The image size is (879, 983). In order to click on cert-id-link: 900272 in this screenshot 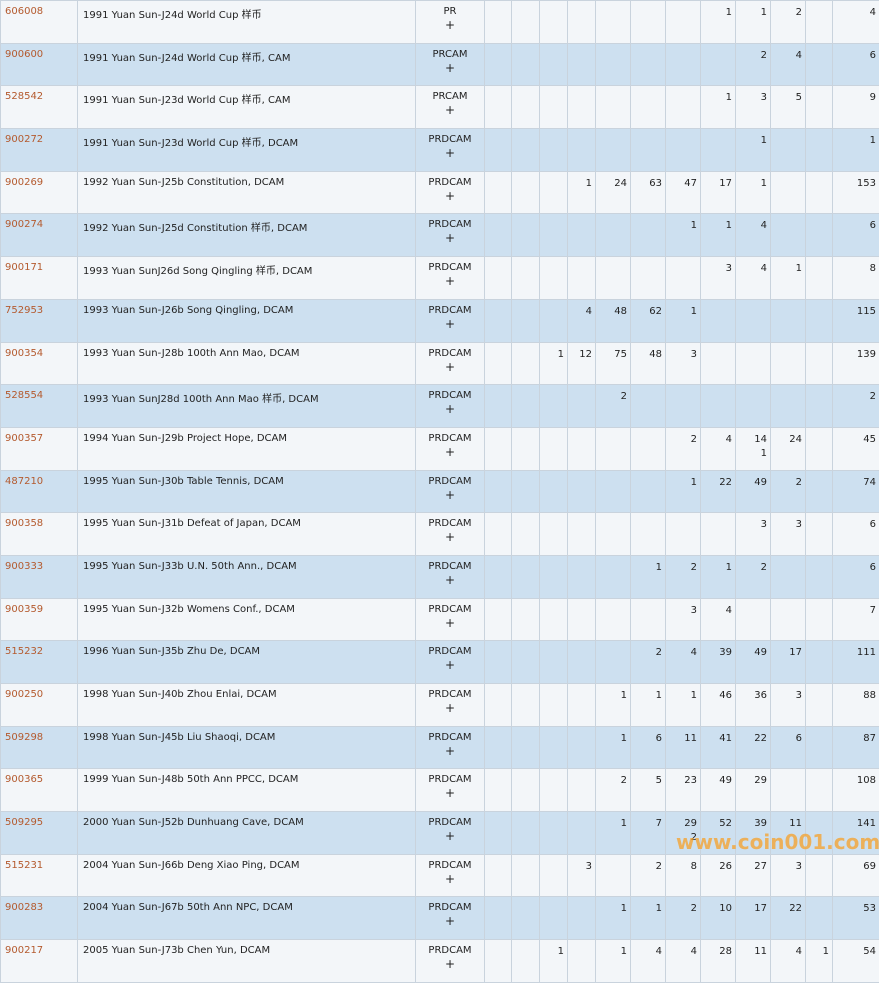, I will do `click(24, 139)`.